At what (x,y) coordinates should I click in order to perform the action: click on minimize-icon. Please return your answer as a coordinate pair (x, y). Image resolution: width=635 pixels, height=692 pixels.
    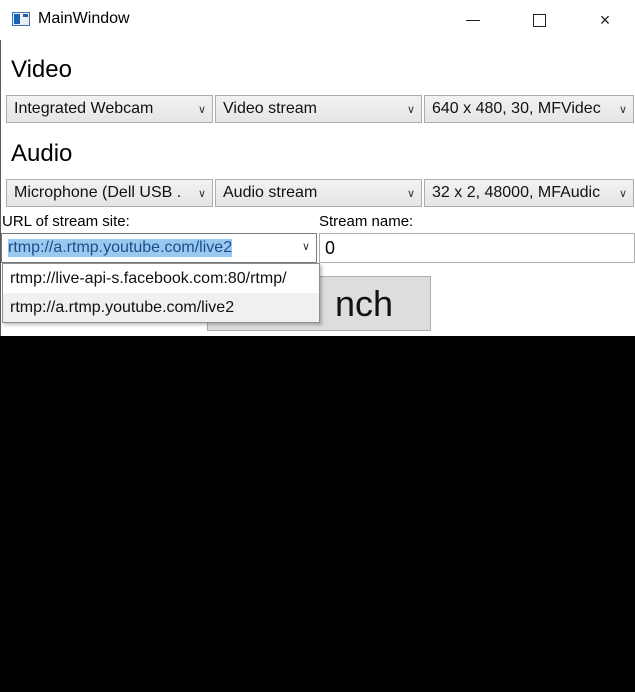
    Looking at the image, I should click on (473, 20).